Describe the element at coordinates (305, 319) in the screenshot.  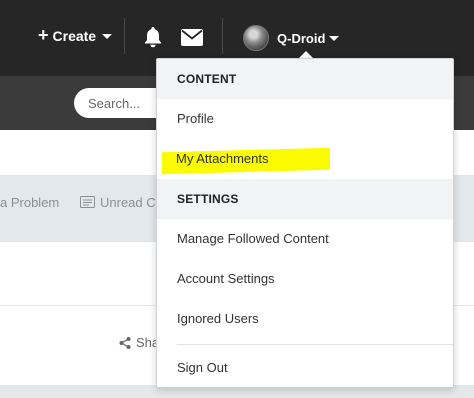
I see `menu-item-ignored-users: Ignored Users` at that location.